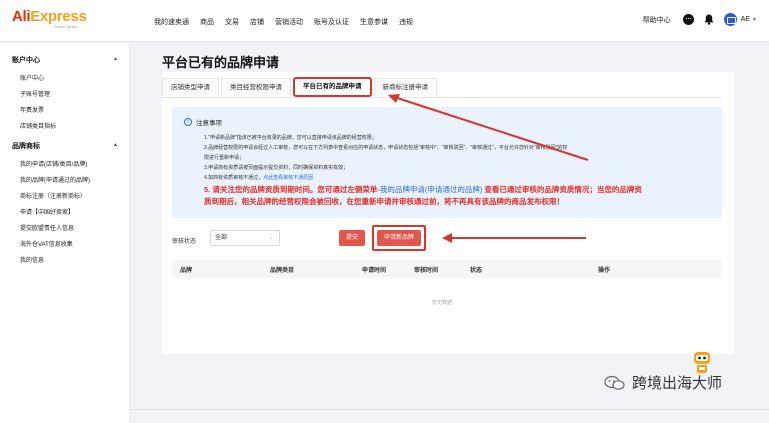  Describe the element at coordinates (449, 416) in the screenshot. I see `bottom-bar` at that location.